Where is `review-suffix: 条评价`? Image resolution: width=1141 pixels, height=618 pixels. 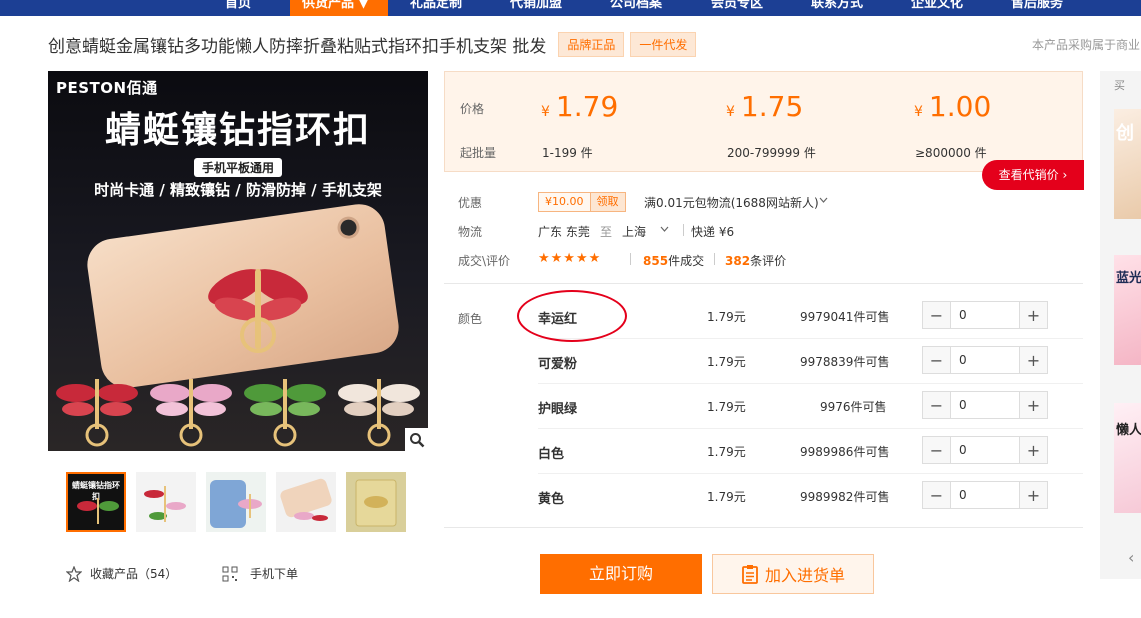 review-suffix: 条评价 is located at coordinates (768, 261).